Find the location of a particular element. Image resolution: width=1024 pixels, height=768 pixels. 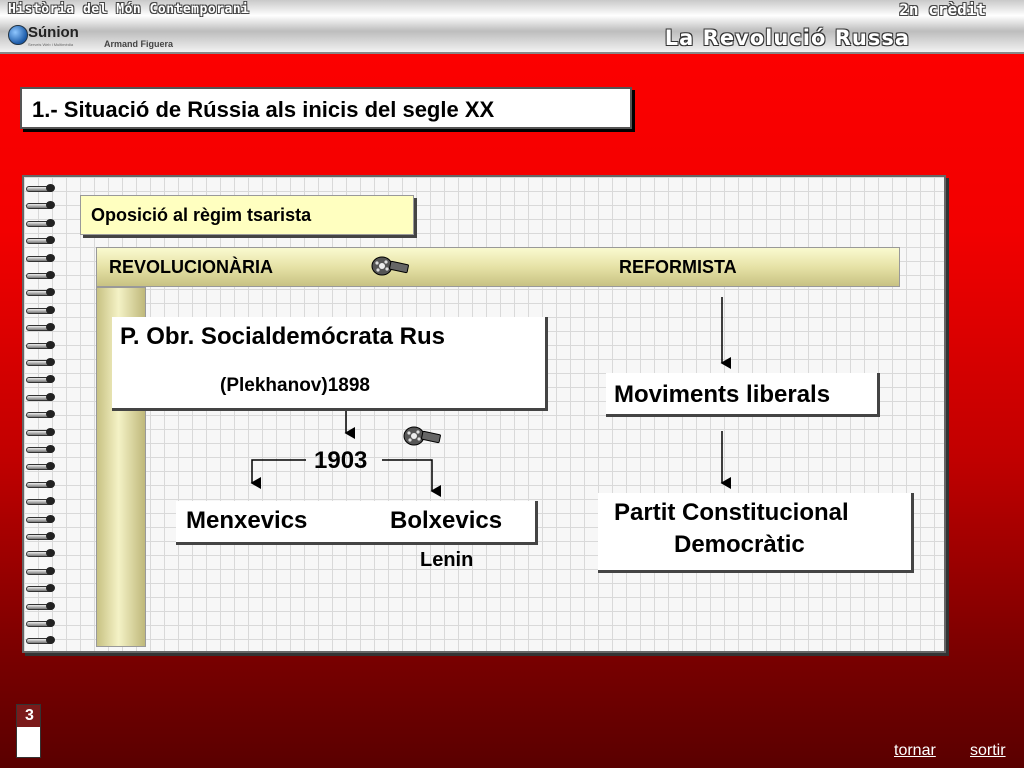

kadet-card: Partit Constitucional Democràtic is located at coordinates (756, 533).